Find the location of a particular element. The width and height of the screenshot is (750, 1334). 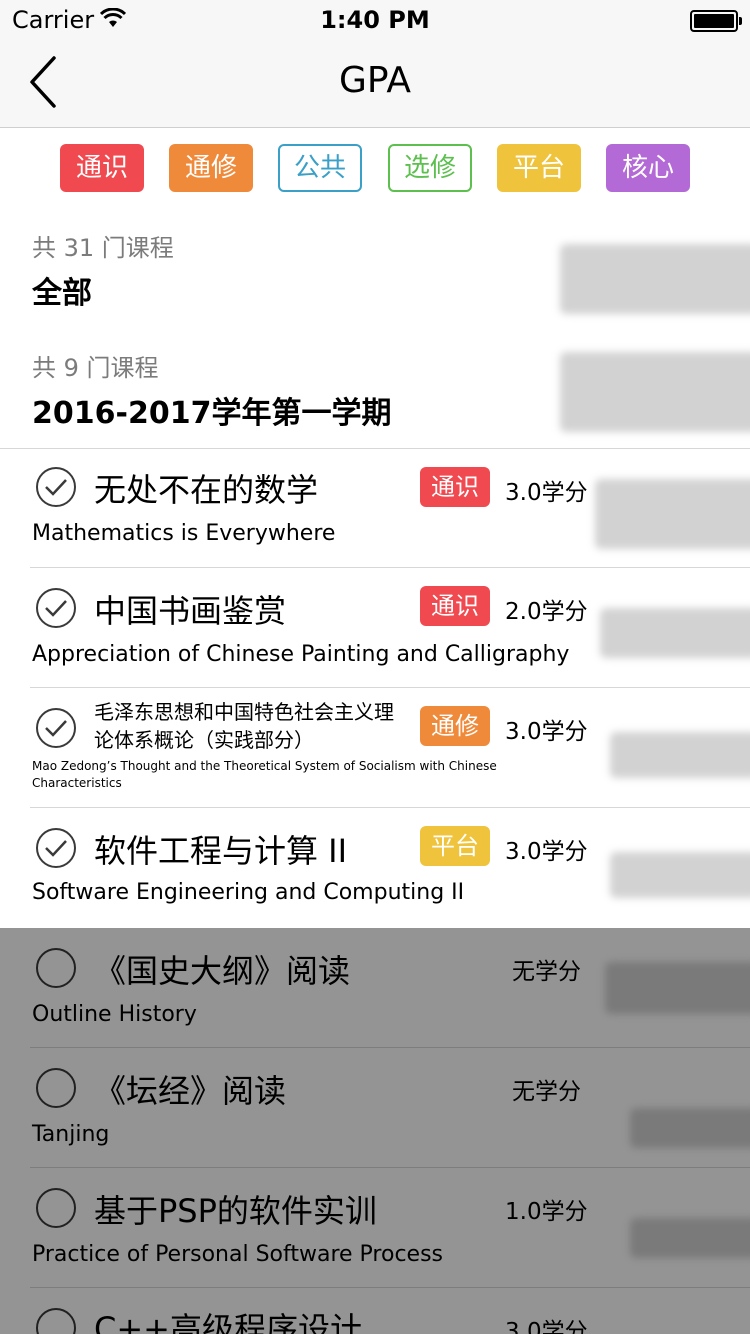

status-bar: Carrier 1:40 PM is located at coordinates (375, 20).